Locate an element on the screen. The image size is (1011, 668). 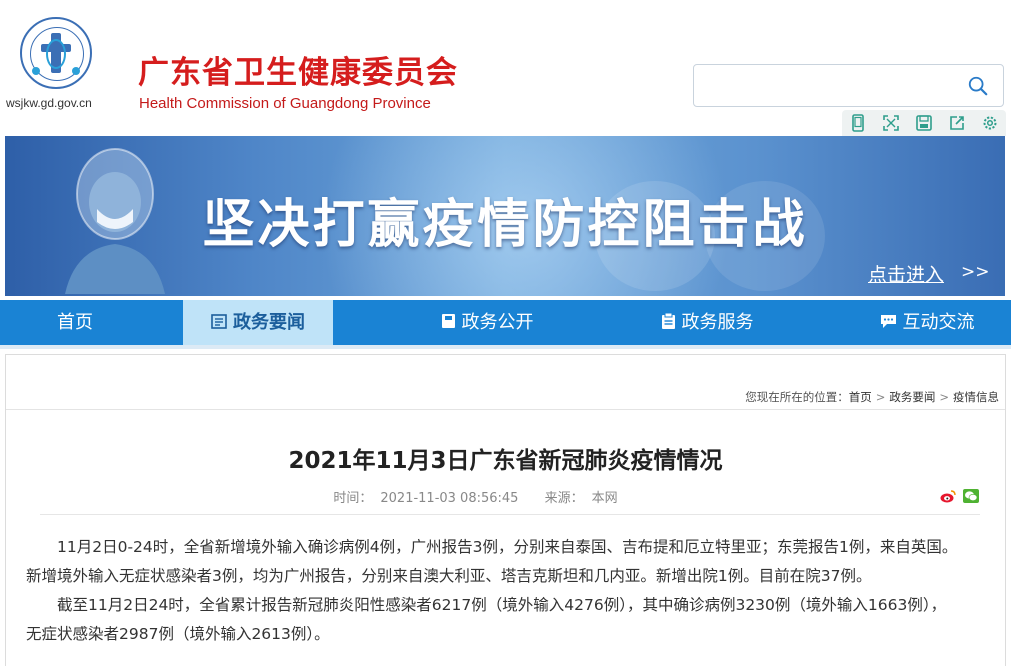
article-meta: 时间： 2021-11-03 08:56:45 来源： 本网 is located at coordinates (490, 496).